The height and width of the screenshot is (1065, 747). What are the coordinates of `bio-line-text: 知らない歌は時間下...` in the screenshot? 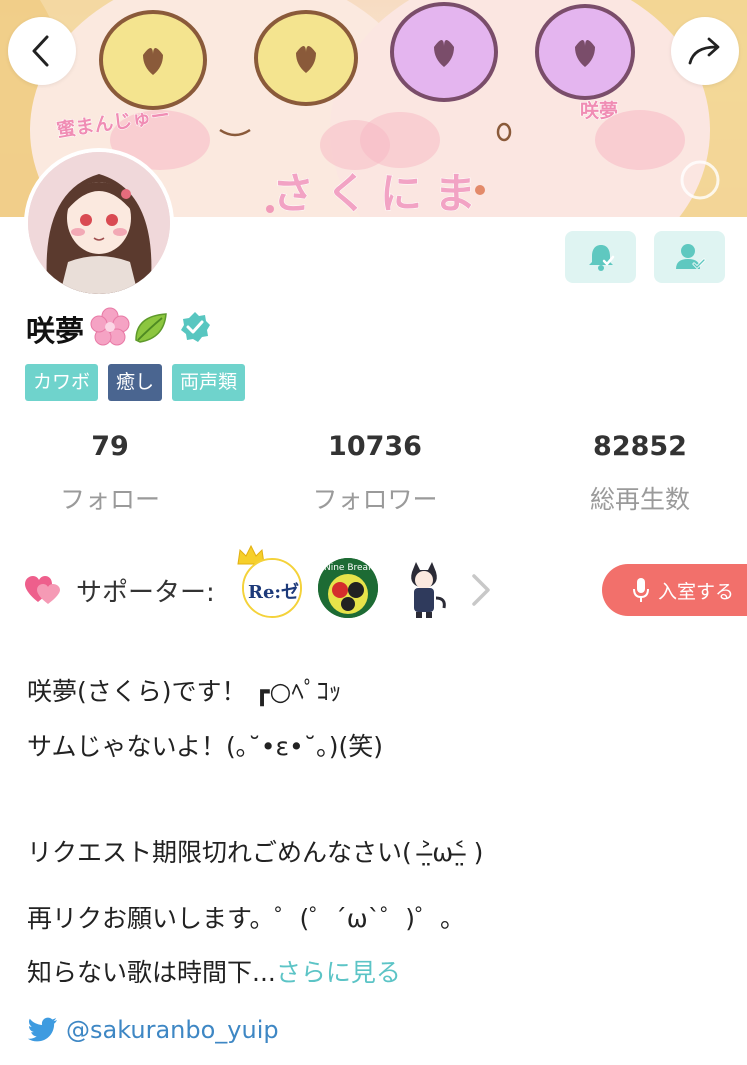 It's located at (151, 972).